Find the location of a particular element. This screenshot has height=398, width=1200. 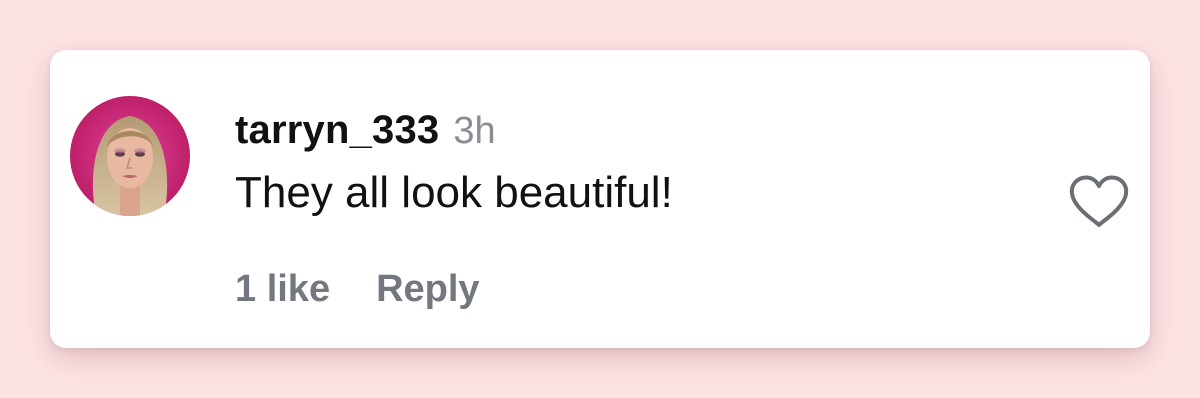

comment-actions: 1 like Reply is located at coordinates (357, 289).